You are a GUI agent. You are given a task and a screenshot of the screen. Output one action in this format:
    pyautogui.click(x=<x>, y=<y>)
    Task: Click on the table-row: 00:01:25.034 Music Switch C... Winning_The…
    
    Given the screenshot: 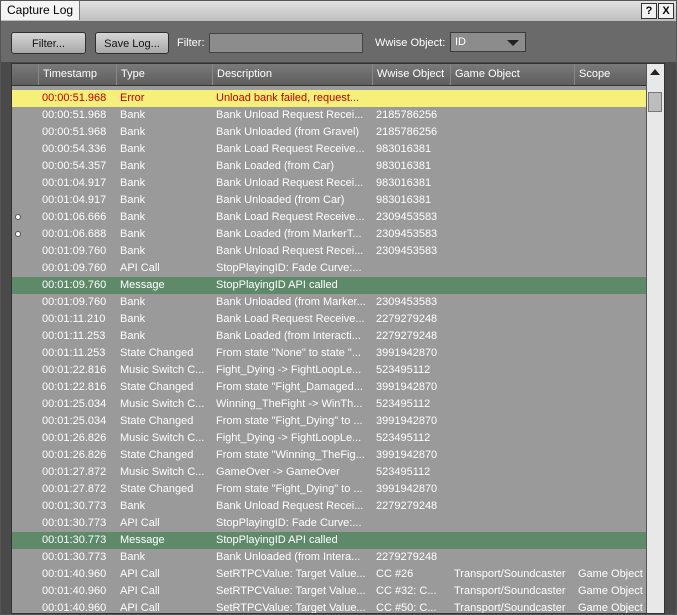 What is the action you would take?
    pyautogui.click(x=330, y=404)
    